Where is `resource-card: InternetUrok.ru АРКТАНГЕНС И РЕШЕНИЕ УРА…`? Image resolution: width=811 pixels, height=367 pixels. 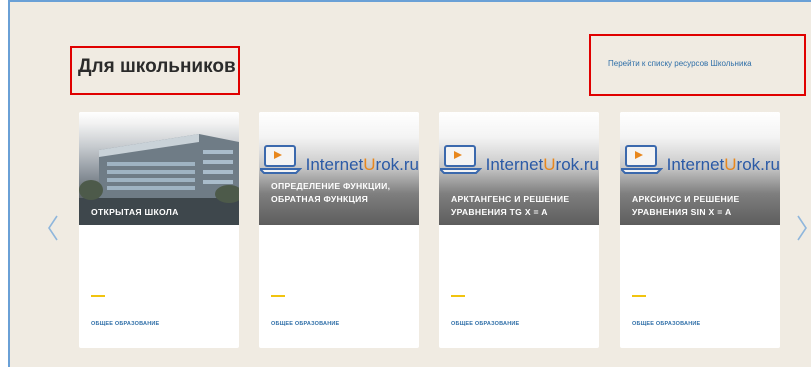 resource-card: InternetUrok.ru АРКТАНГЕНС И РЕШЕНИЕ УРА… is located at coordinates (519, 230).